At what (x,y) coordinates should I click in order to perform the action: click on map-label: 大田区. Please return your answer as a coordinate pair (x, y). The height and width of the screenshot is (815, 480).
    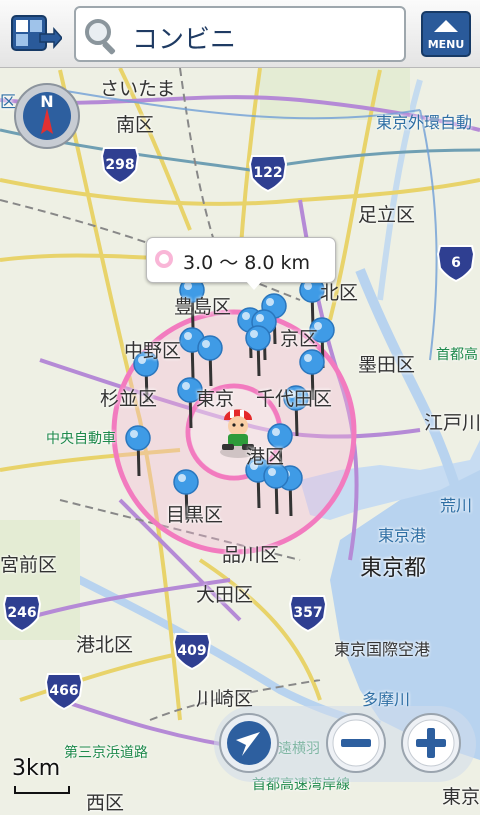
    Looking at the image, I should click on (225, 595).